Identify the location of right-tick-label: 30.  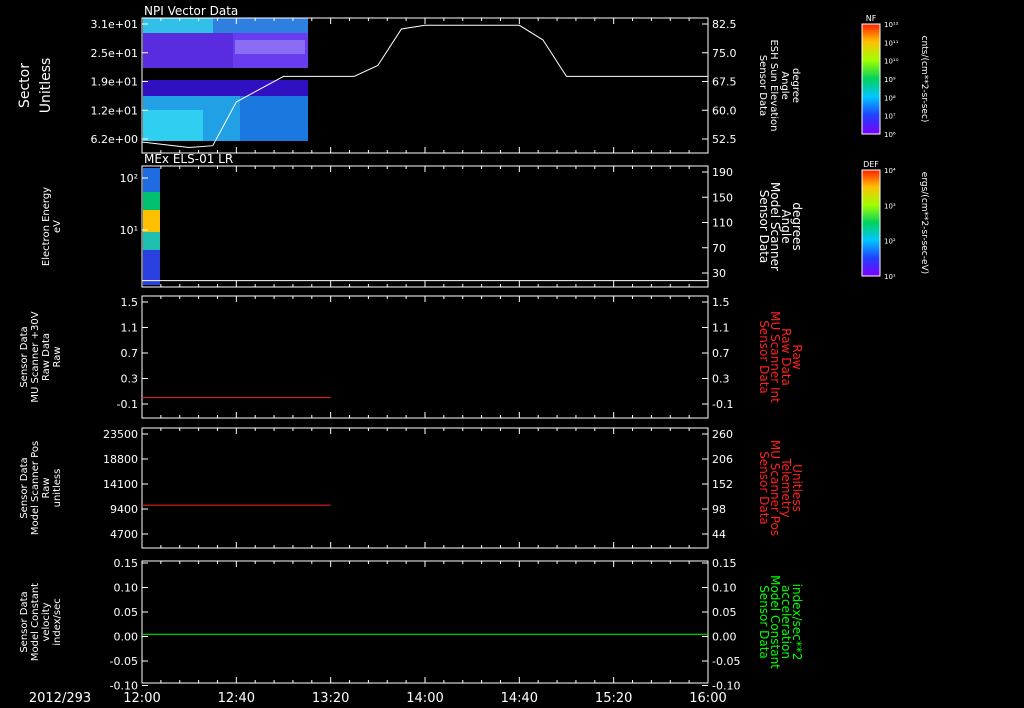
(719, 273).